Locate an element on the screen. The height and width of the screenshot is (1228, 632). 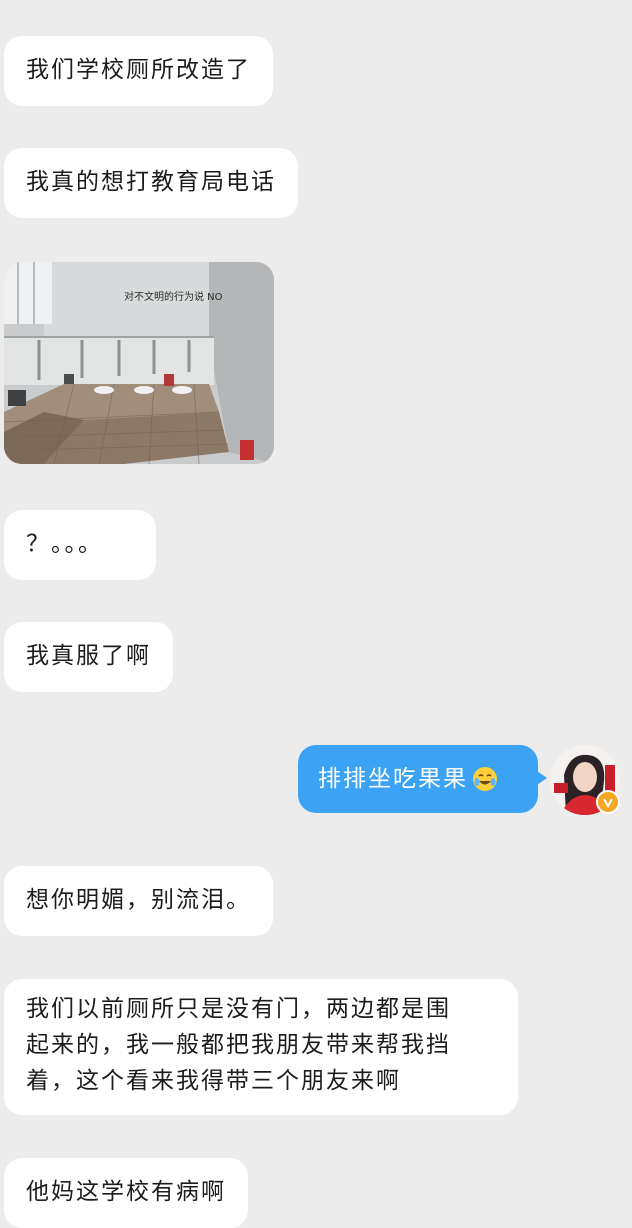
photo-sign-text: 对不文明的行为说 NO is located at coordinates (173, 296).